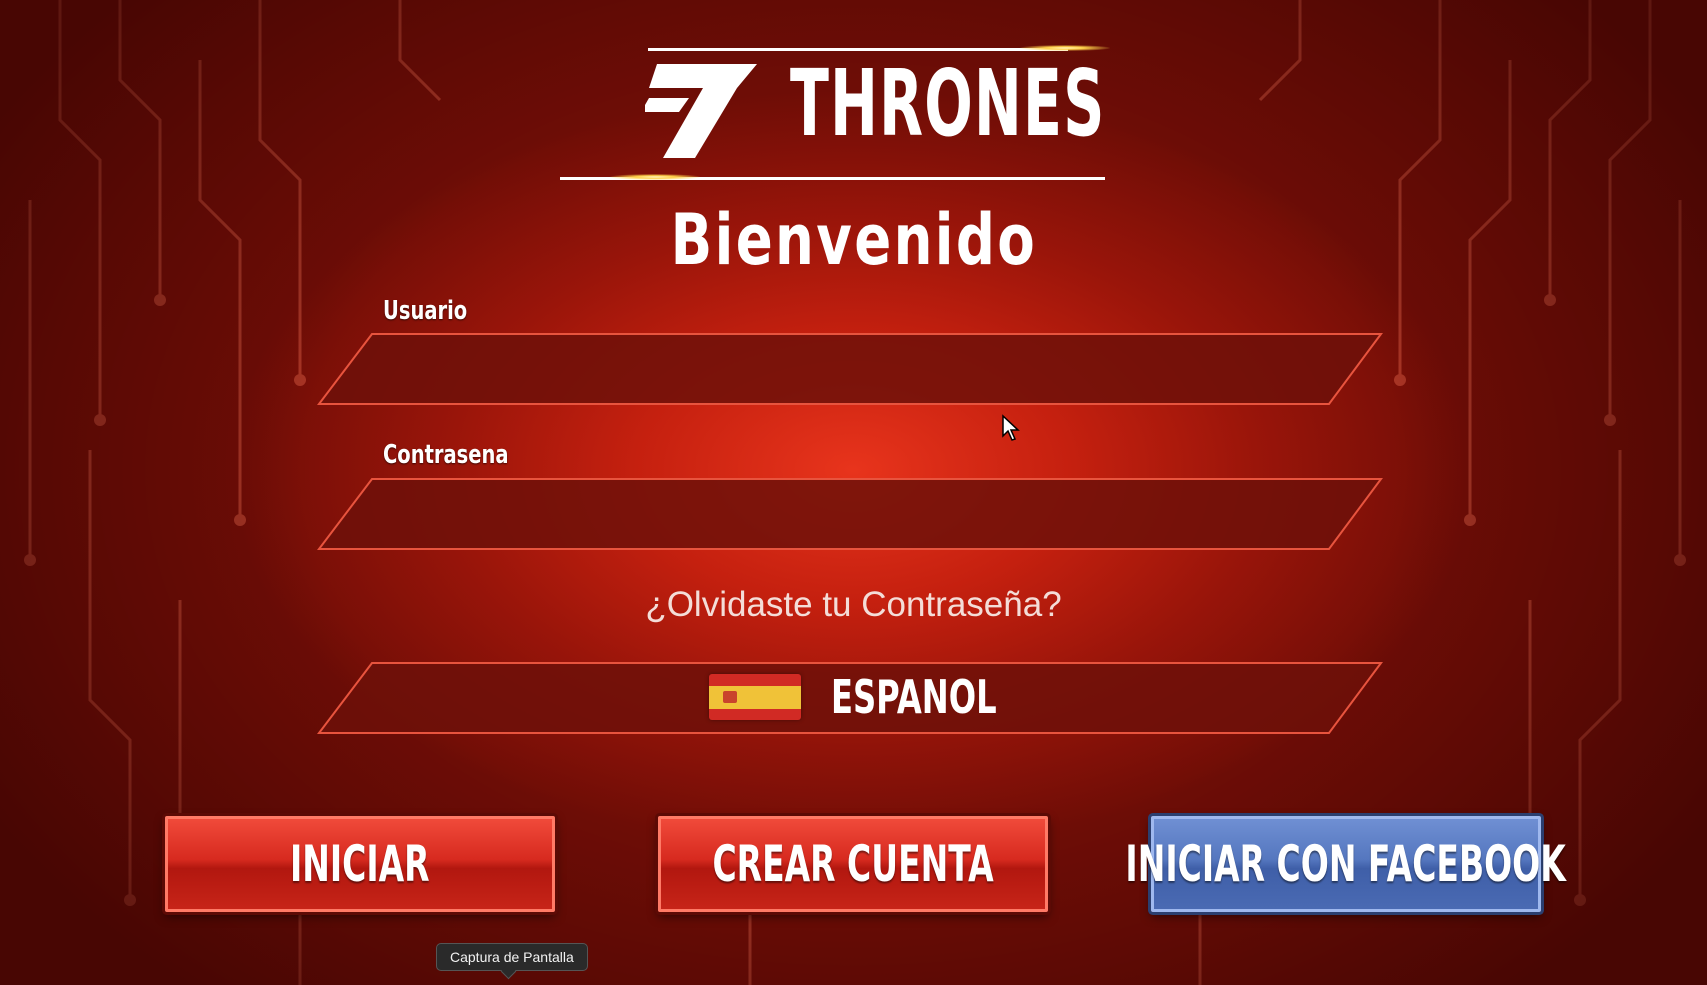  What do you see at coordinates (446, 455) in the screenshot?
I see `password-label: Contrasena` at bounding box center [446, 455].